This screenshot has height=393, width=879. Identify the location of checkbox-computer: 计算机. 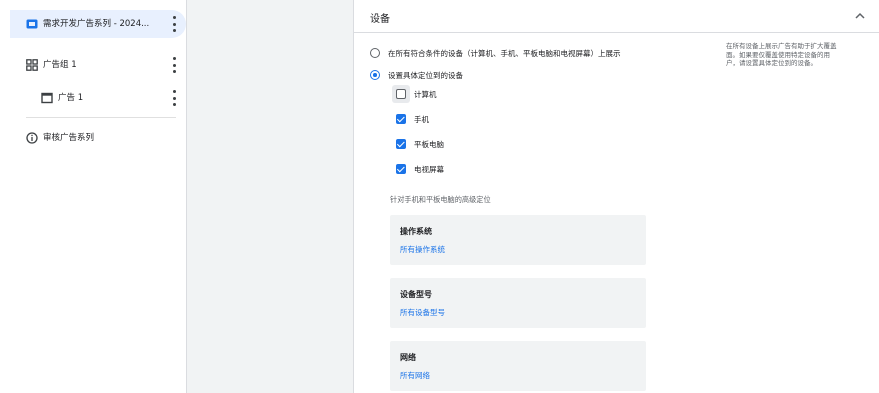
(414, 94).